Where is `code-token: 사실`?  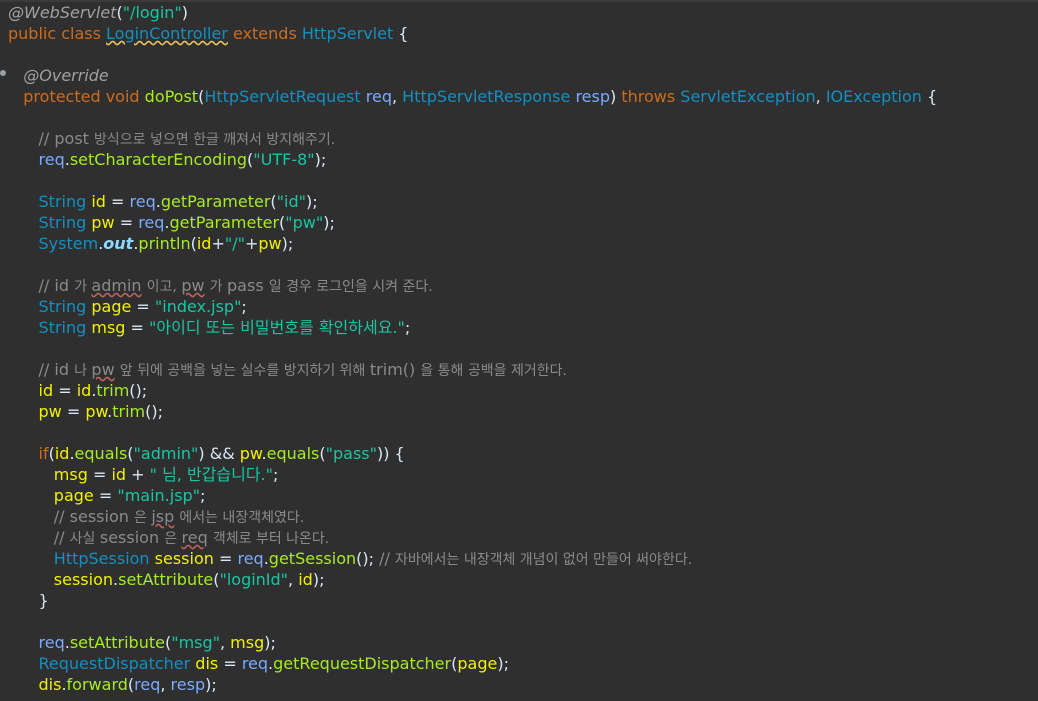
code-token: 사실 is located at coordinates (84, 539).